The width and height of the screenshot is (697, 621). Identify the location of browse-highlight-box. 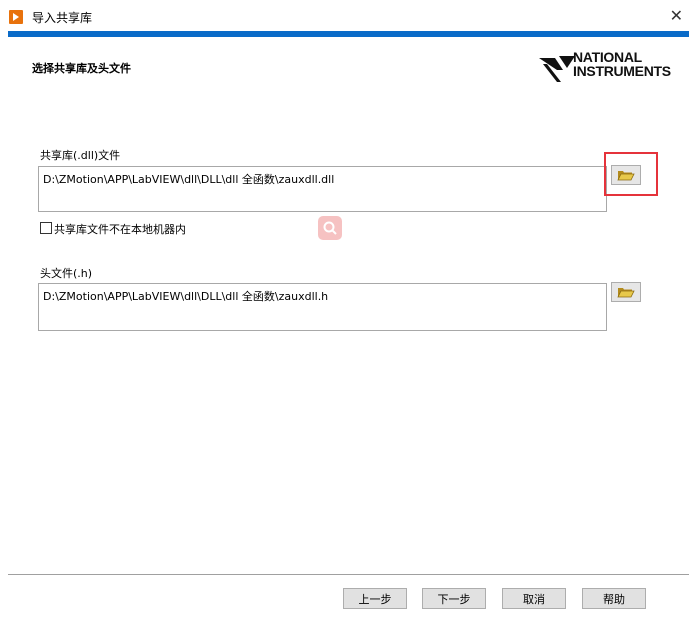
(631, 174).